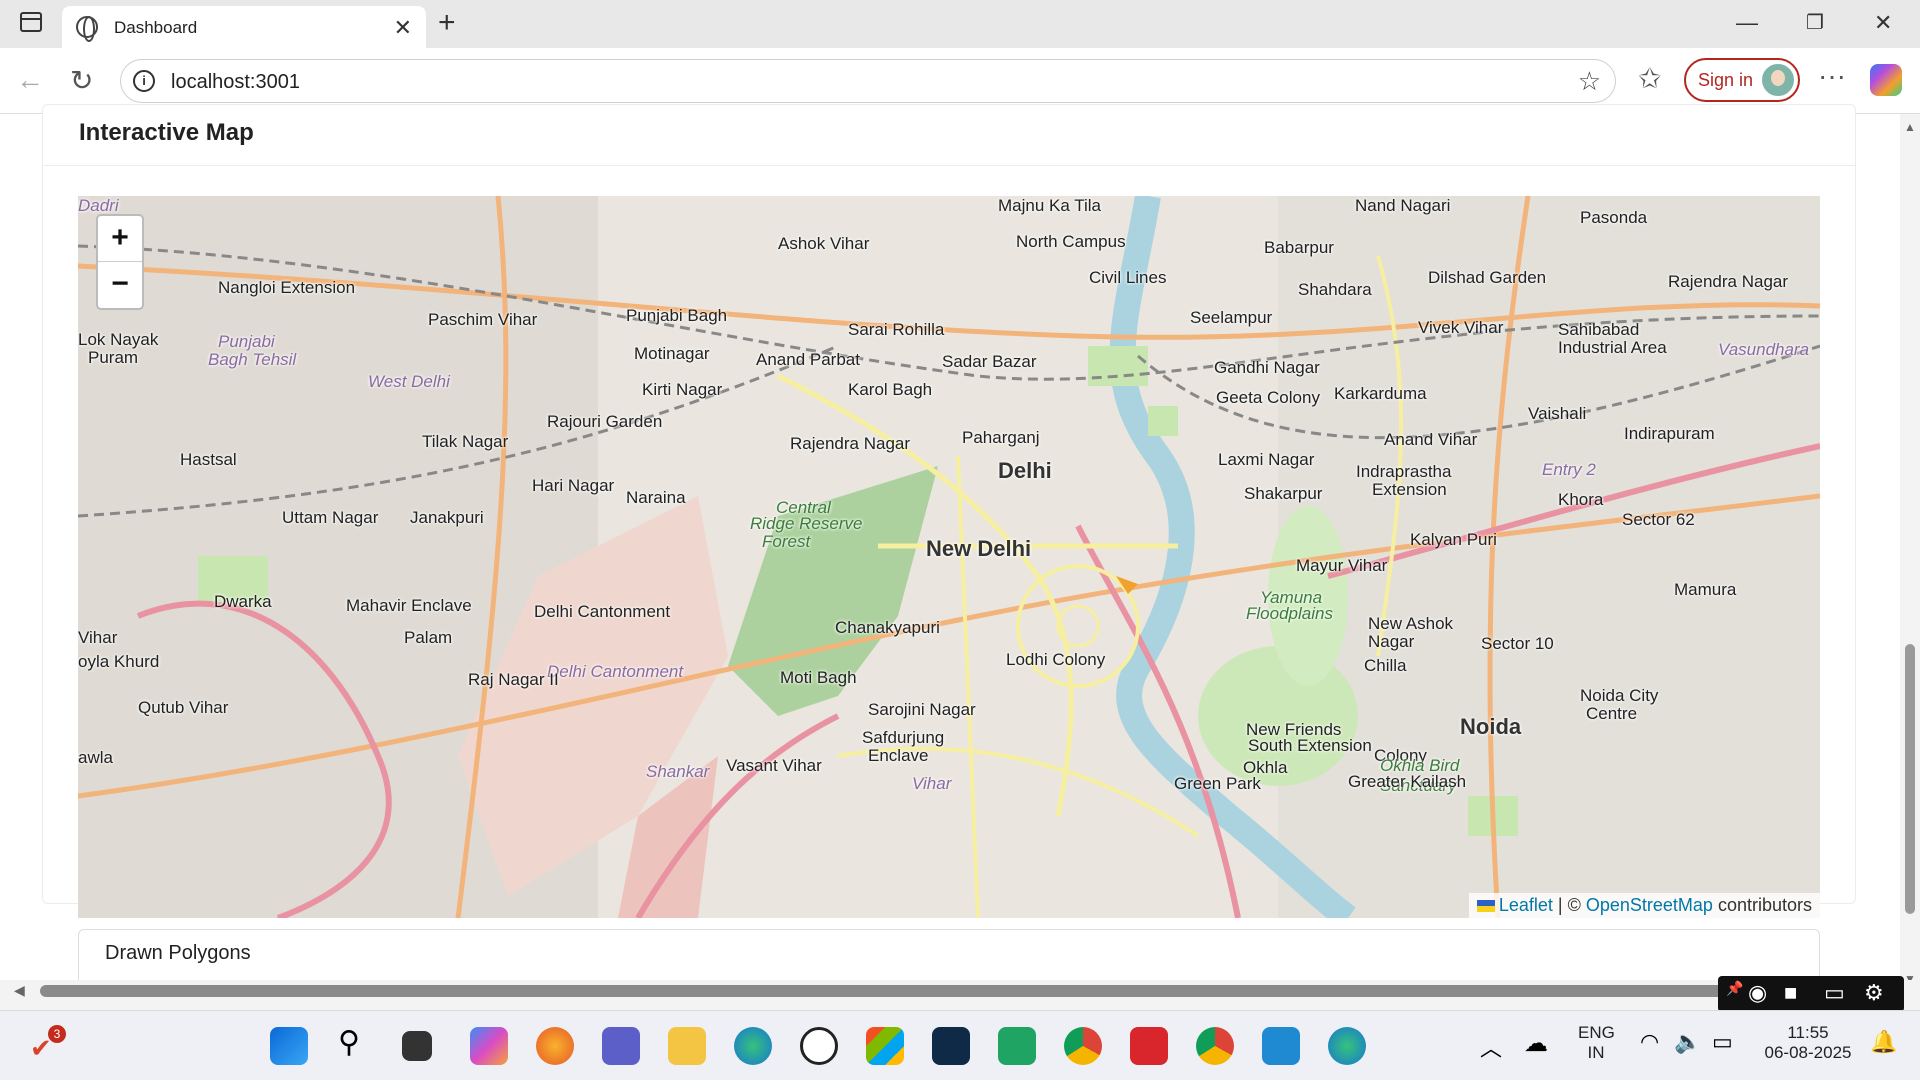 Image resolution: width=1920 pixels, height=1080 pixels. What do you see at coordinates (786, 541) in the screenshot?
I see `map-place-label: Forest` at bounding box center [786, 541].